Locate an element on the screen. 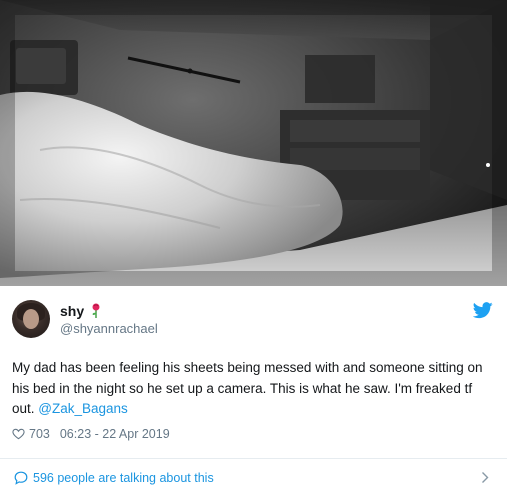 The width and height of the screenshot is (507, 496). speech-bubble-icon is located at coordinates (21, 478).